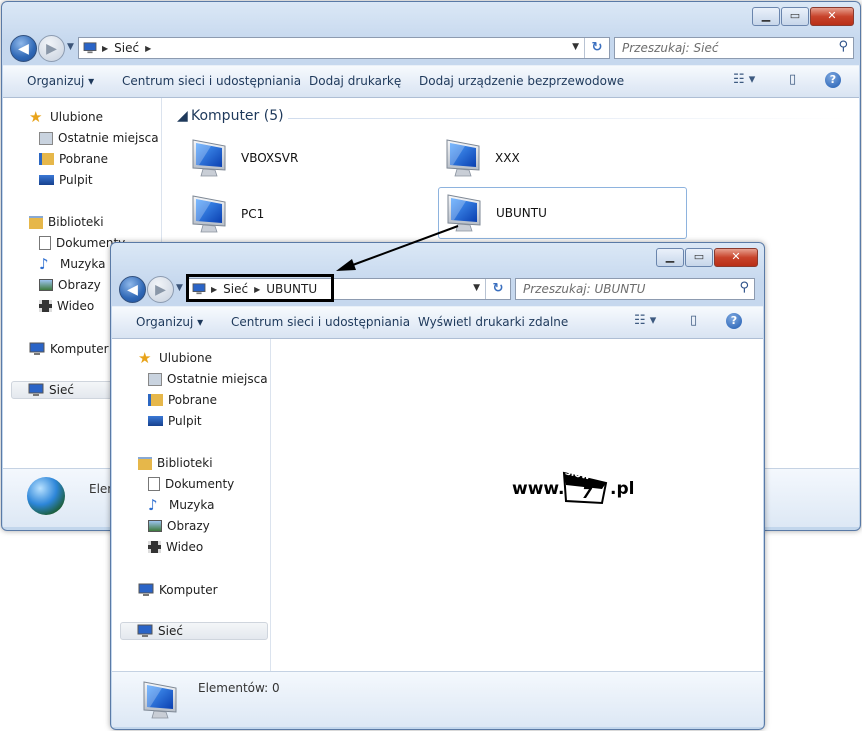  What do you see at coordinates (568, 118) in the screenshot?
I see `group-divider` at bounding box center [568, 118].